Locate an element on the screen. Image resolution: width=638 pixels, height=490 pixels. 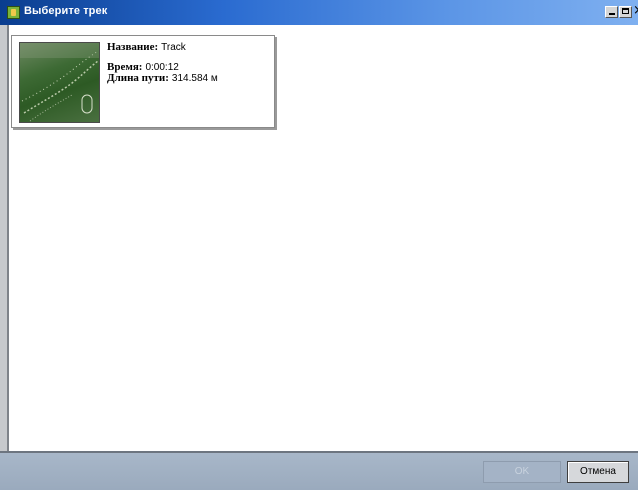
window-left-border is located at coordinates (3, 240).